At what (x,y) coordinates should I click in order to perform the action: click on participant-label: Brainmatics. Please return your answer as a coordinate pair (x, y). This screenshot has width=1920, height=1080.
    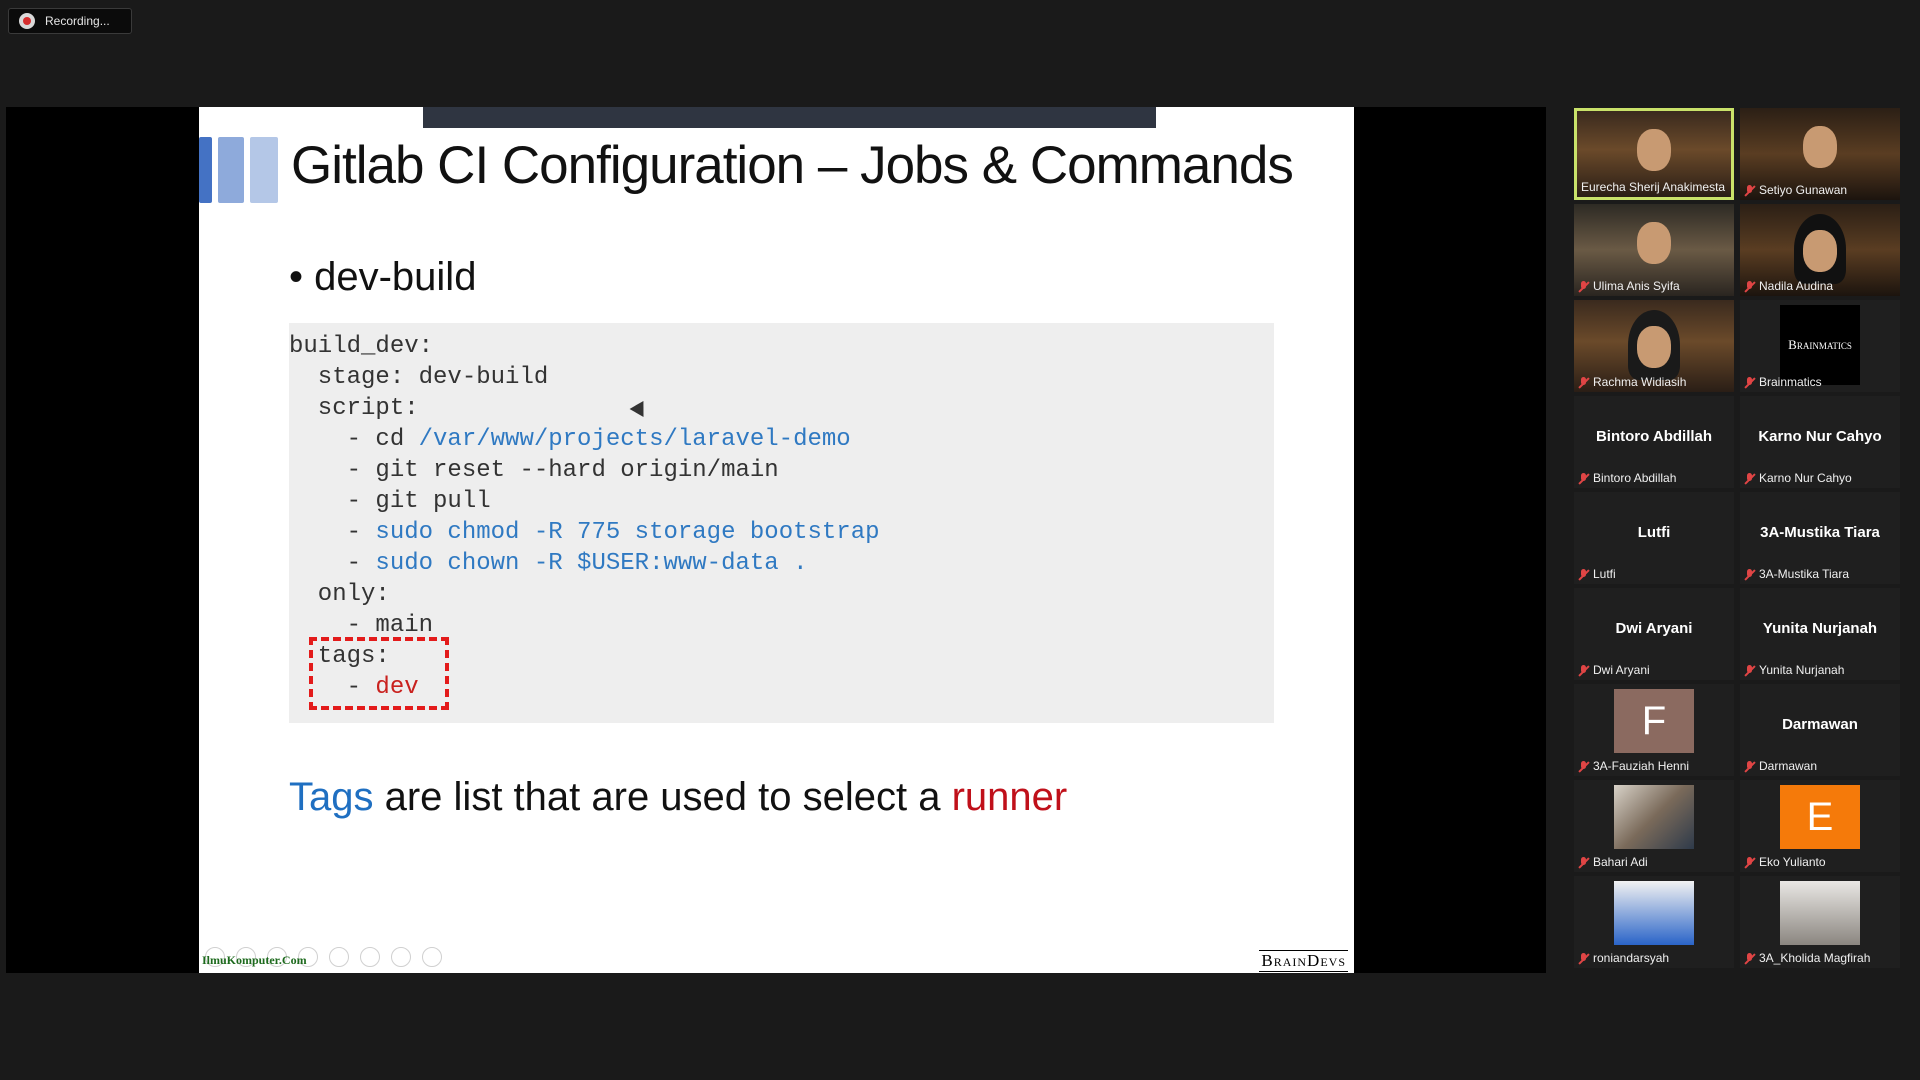
    Looking at the image, I should click on (1820, 382).